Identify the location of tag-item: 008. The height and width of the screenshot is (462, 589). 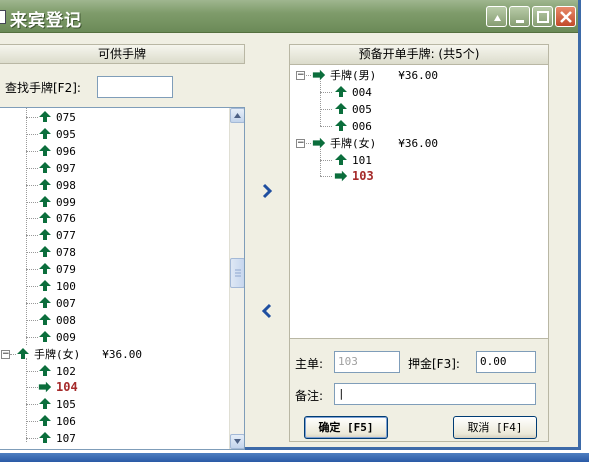
(57, 320).